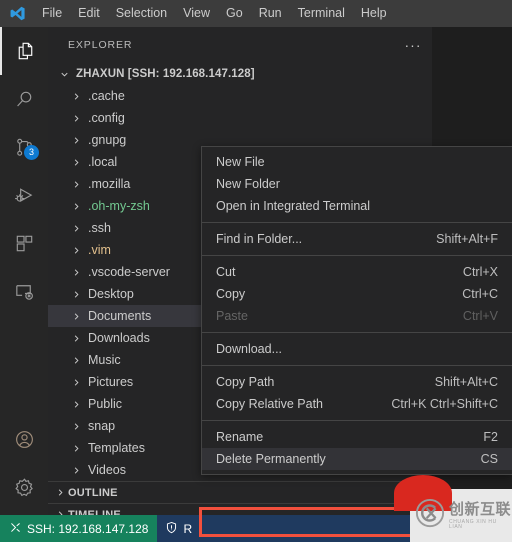  Describe the element at coordinates (357, 184) in the screenshot. I see `context-menu-item: New Folder` at that location.